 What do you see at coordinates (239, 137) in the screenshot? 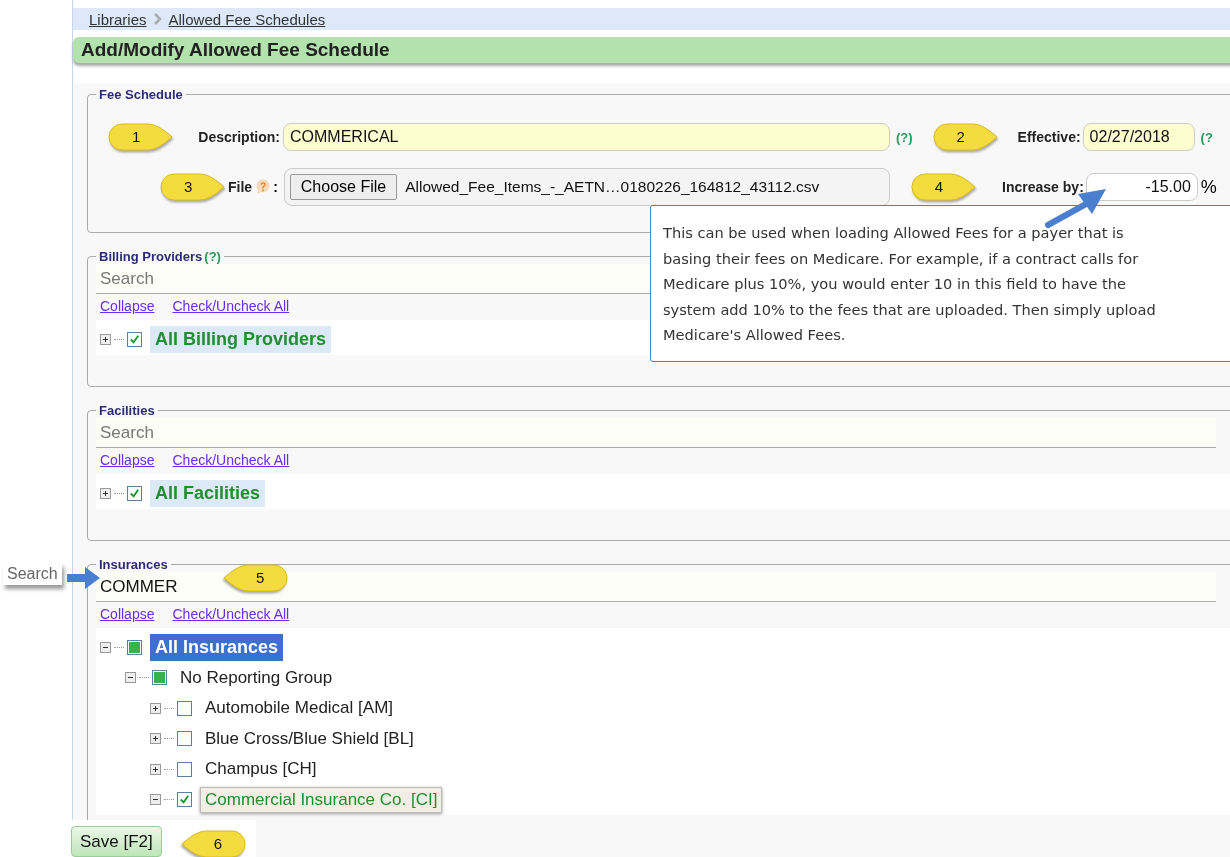
I see `field-label: Description:` at bounding box center [239, 137].